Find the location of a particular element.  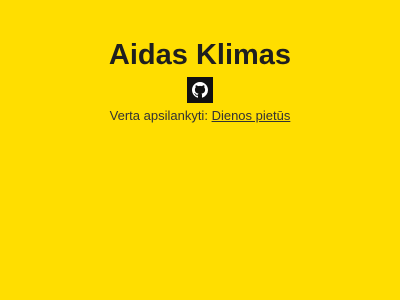

github-link-button is located at coordinates (200, 90).